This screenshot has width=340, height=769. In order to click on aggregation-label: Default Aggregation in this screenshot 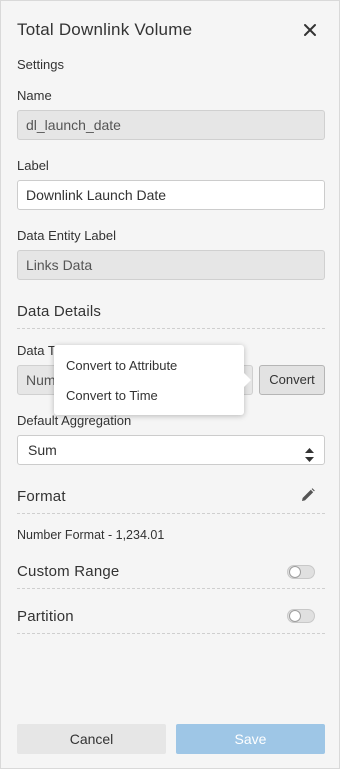, I will do `click(74, 420)`.